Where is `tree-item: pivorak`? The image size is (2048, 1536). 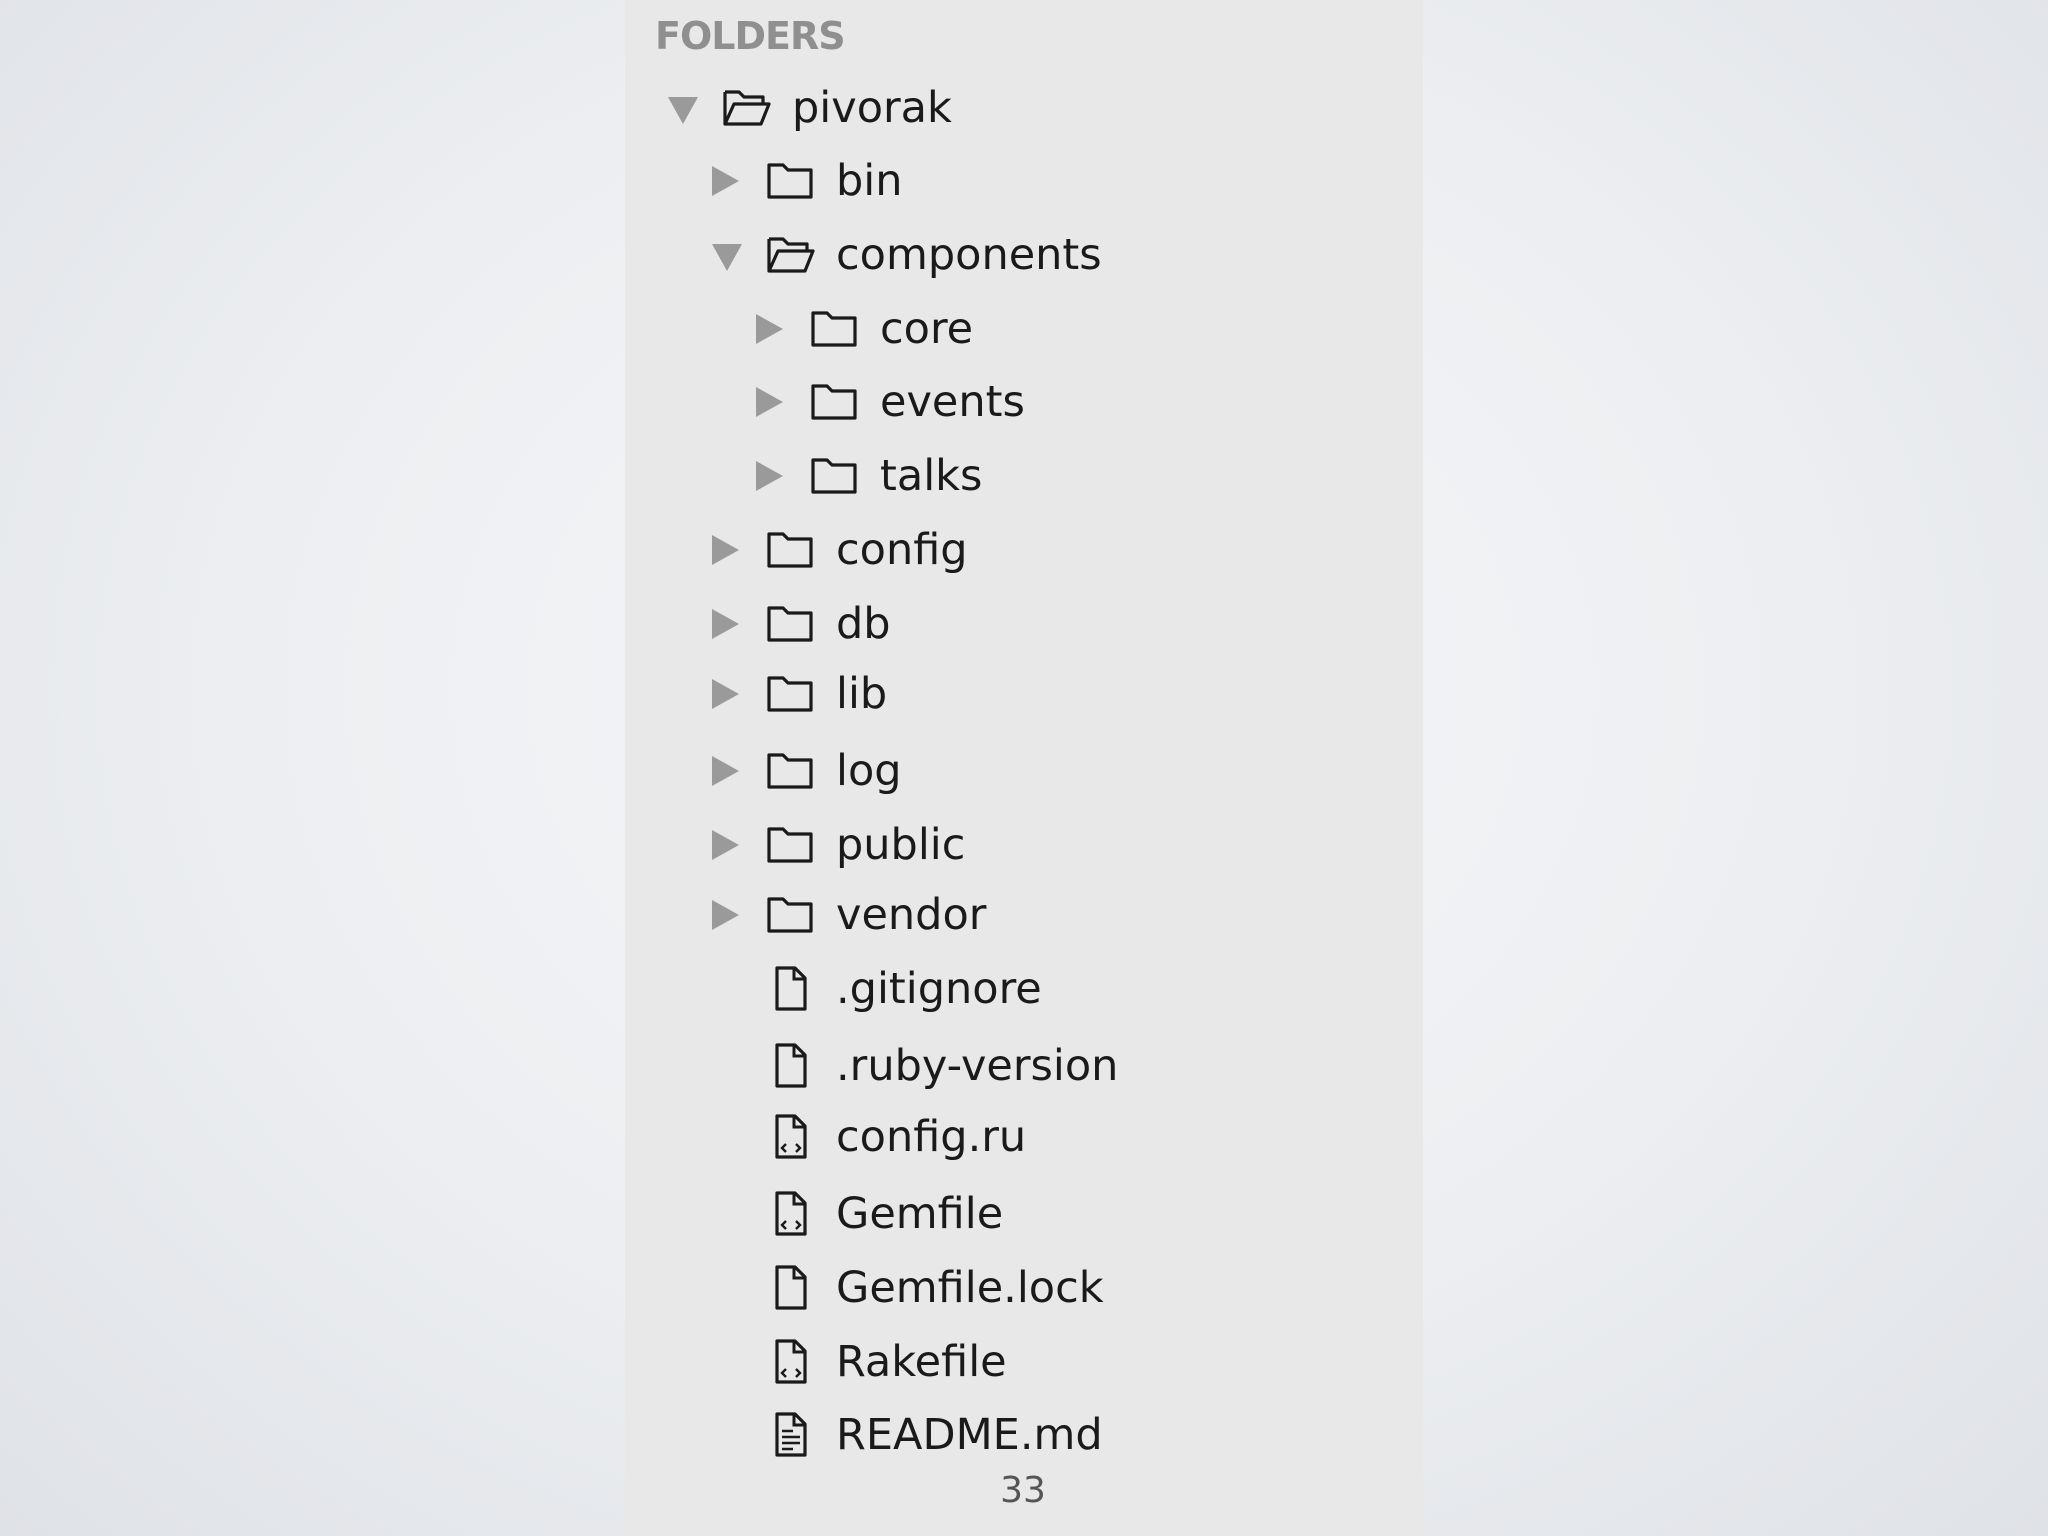 tree-item: pivorak is located at coordinates (1024, 108).